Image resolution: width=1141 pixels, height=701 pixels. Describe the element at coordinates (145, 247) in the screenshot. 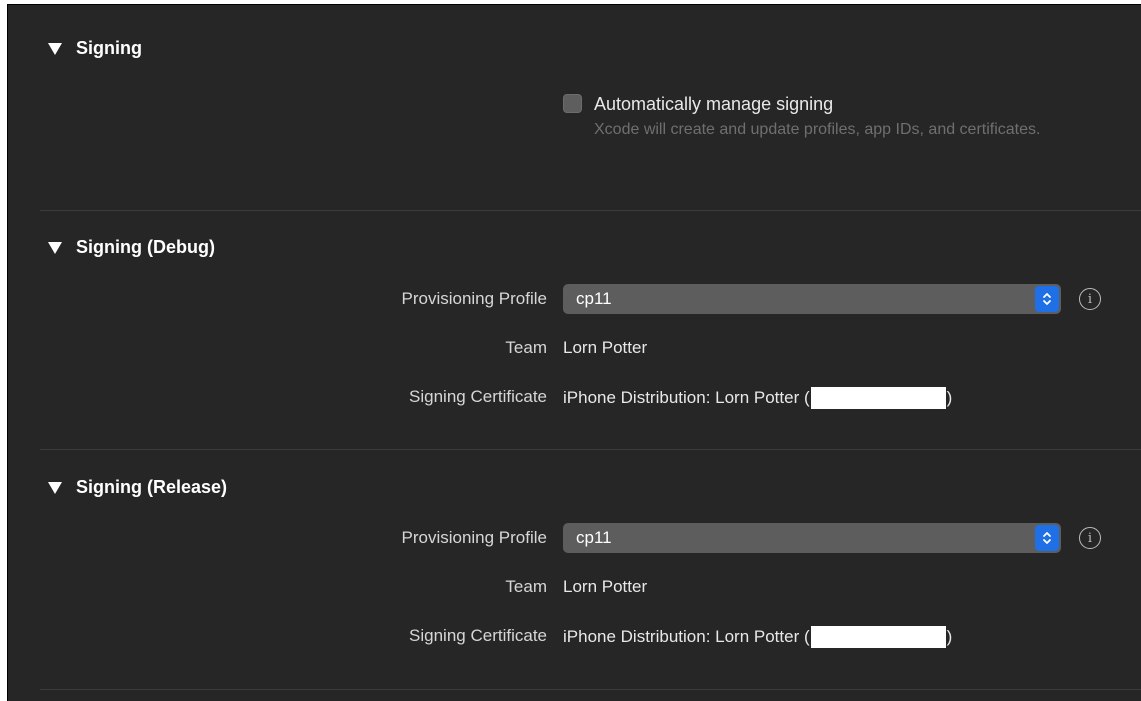

I see `section-title-signing-debug: Signing (Debug)` at that location.